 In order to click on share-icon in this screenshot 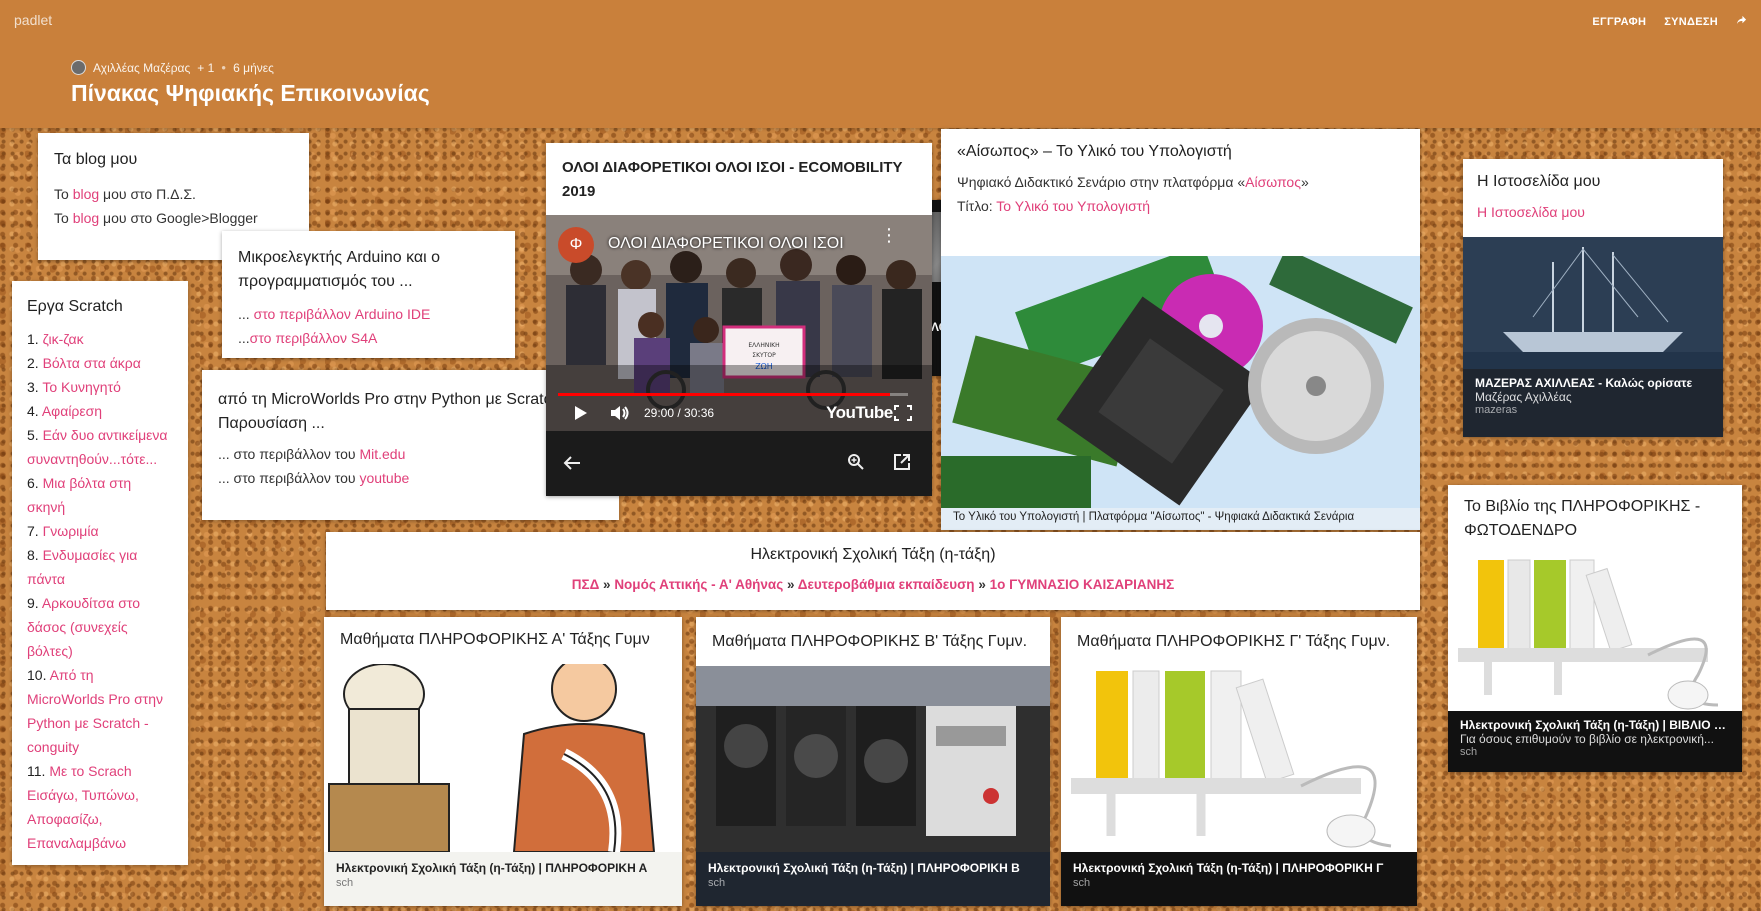, I will do `click(1741, 22)`.